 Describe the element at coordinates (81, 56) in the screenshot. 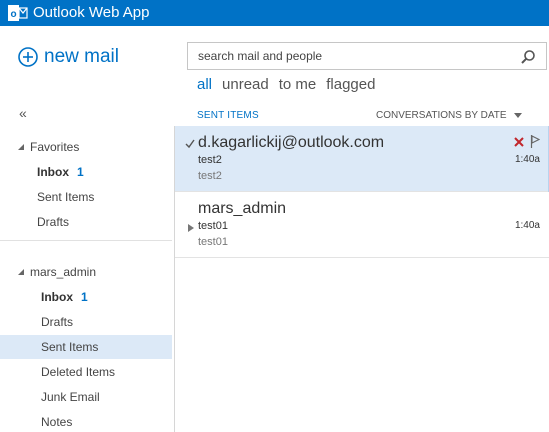

I see `new-mail-label: new mail` at that location.